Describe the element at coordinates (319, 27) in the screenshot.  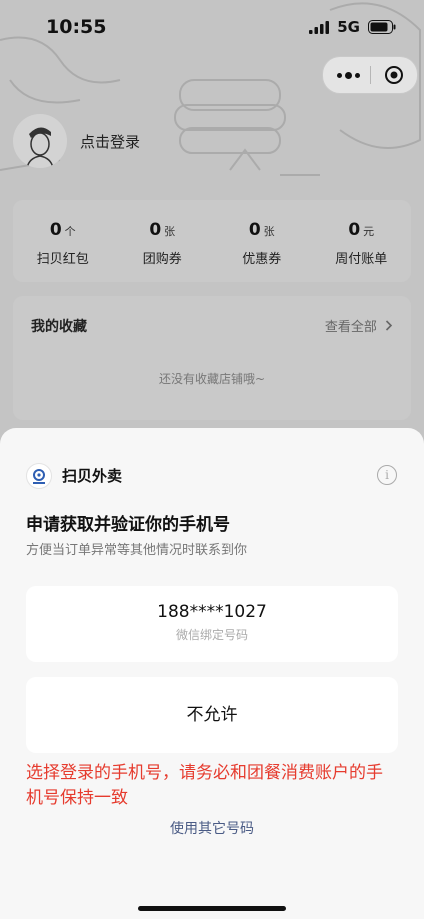
I see `signal-icon` at that location.